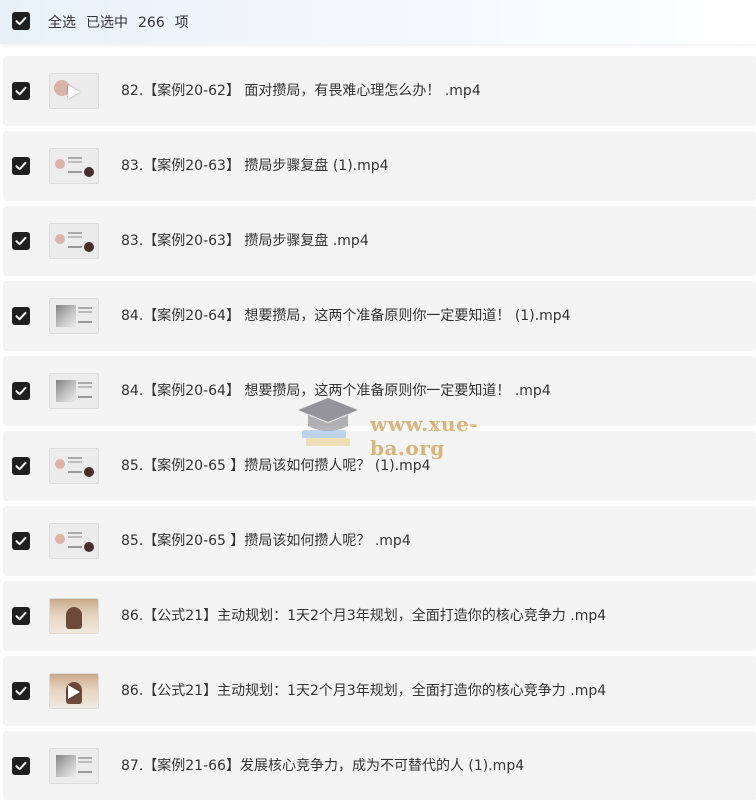 The height and width of the screenshot is (800, 756). I want to click on select-all-label: 全选, so click(62, 23).